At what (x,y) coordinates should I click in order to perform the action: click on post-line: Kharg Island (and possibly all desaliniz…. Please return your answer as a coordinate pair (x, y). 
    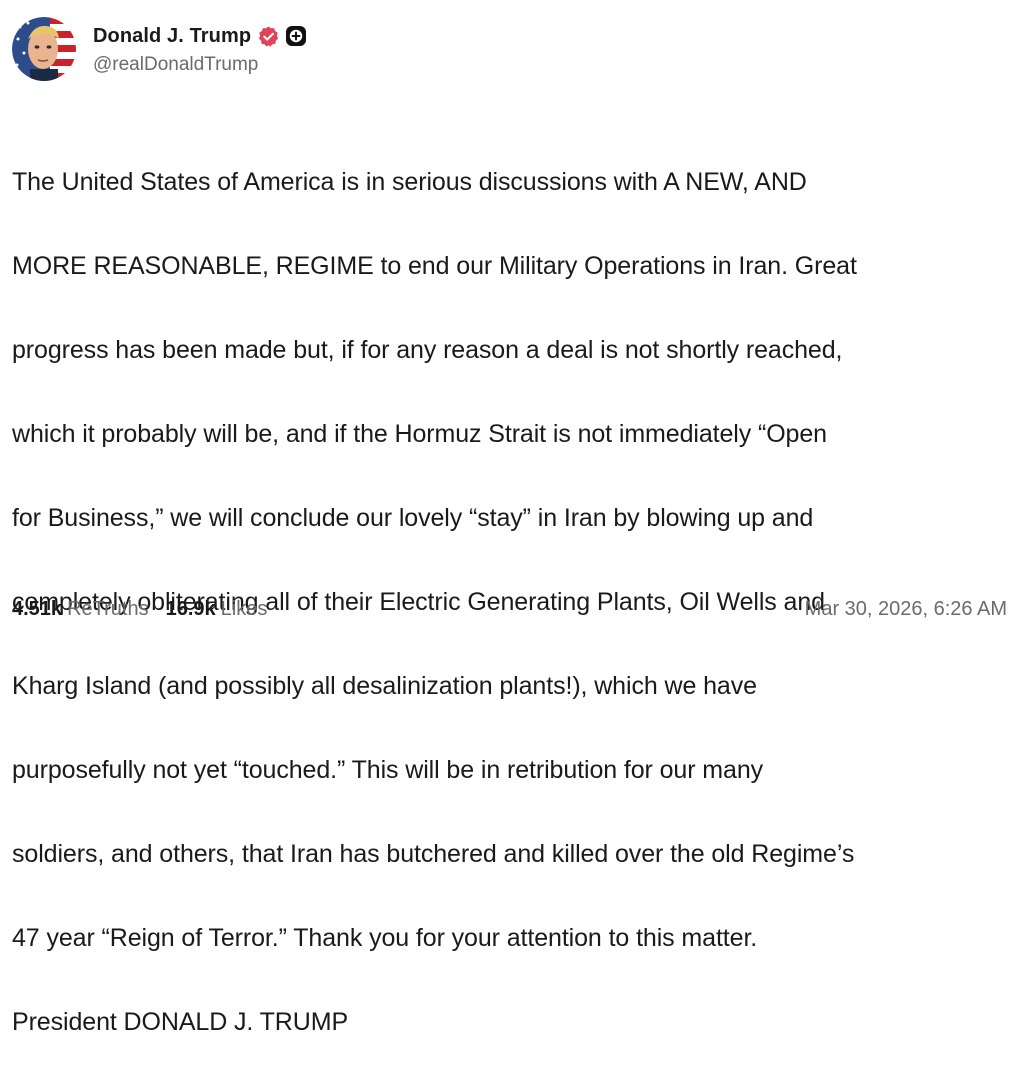
    Looking at the image, I should click on (384, 686).